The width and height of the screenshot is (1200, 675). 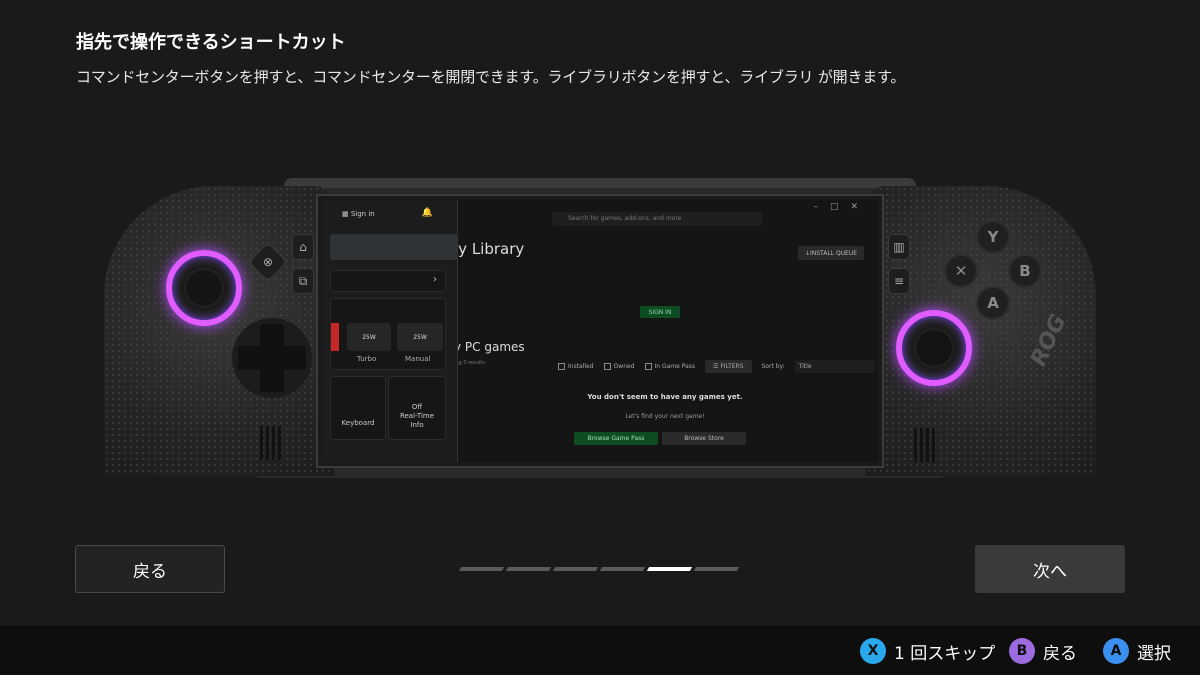 I want to click on menu-icon: ≡, so click(x=899, y=281).